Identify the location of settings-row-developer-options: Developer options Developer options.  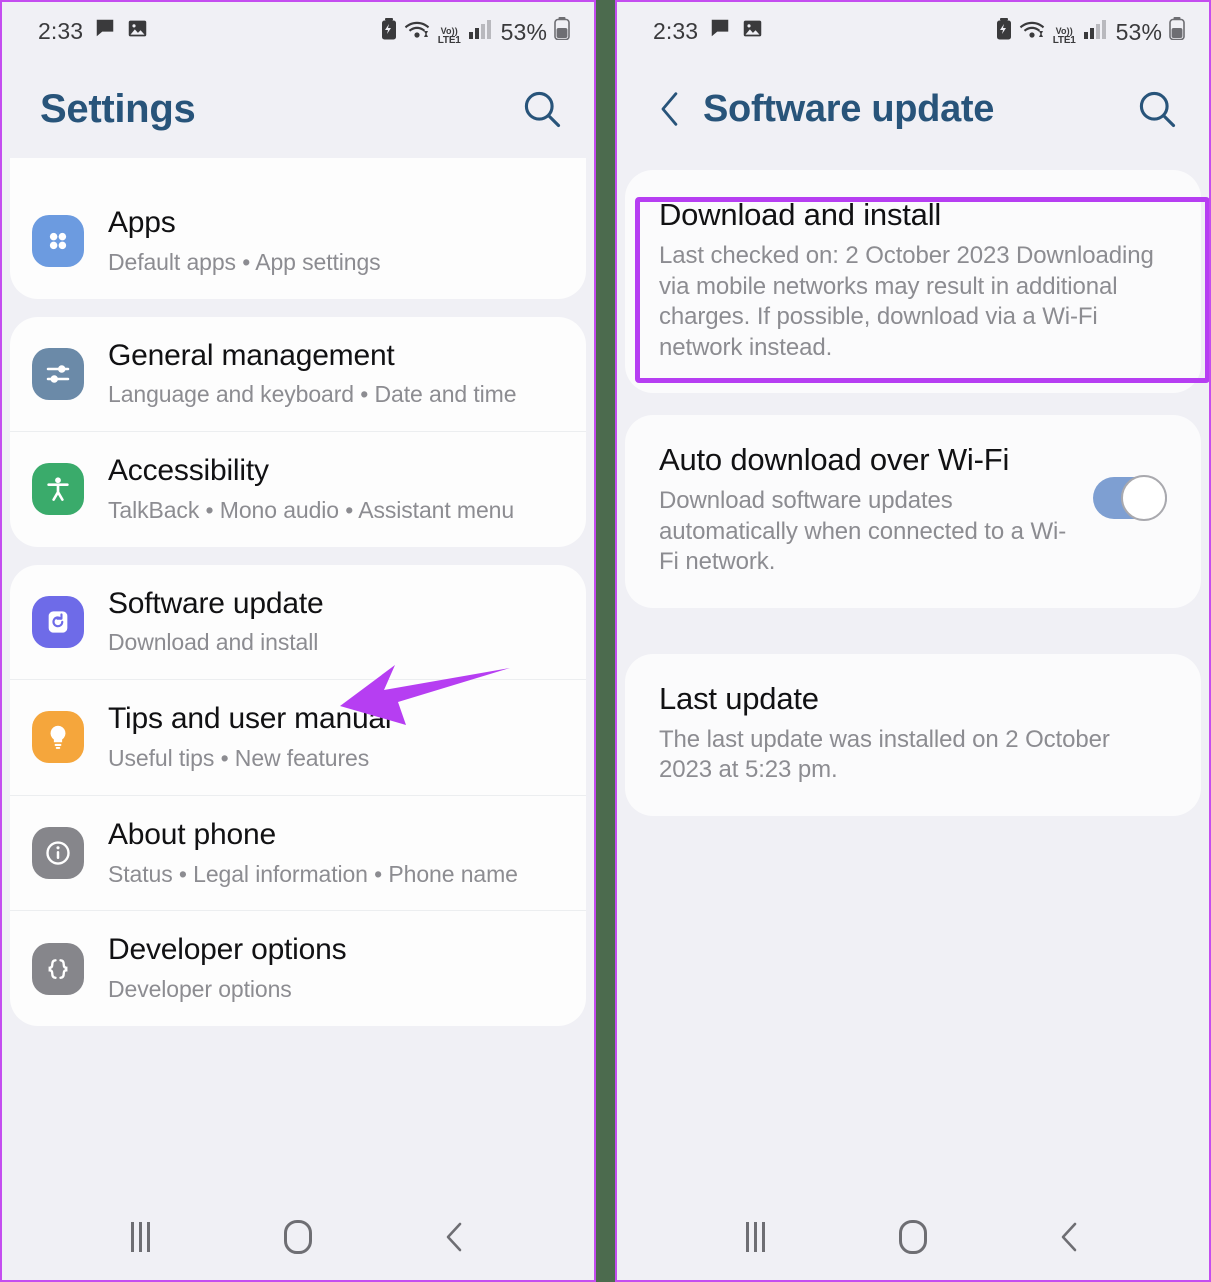
(298, 968).